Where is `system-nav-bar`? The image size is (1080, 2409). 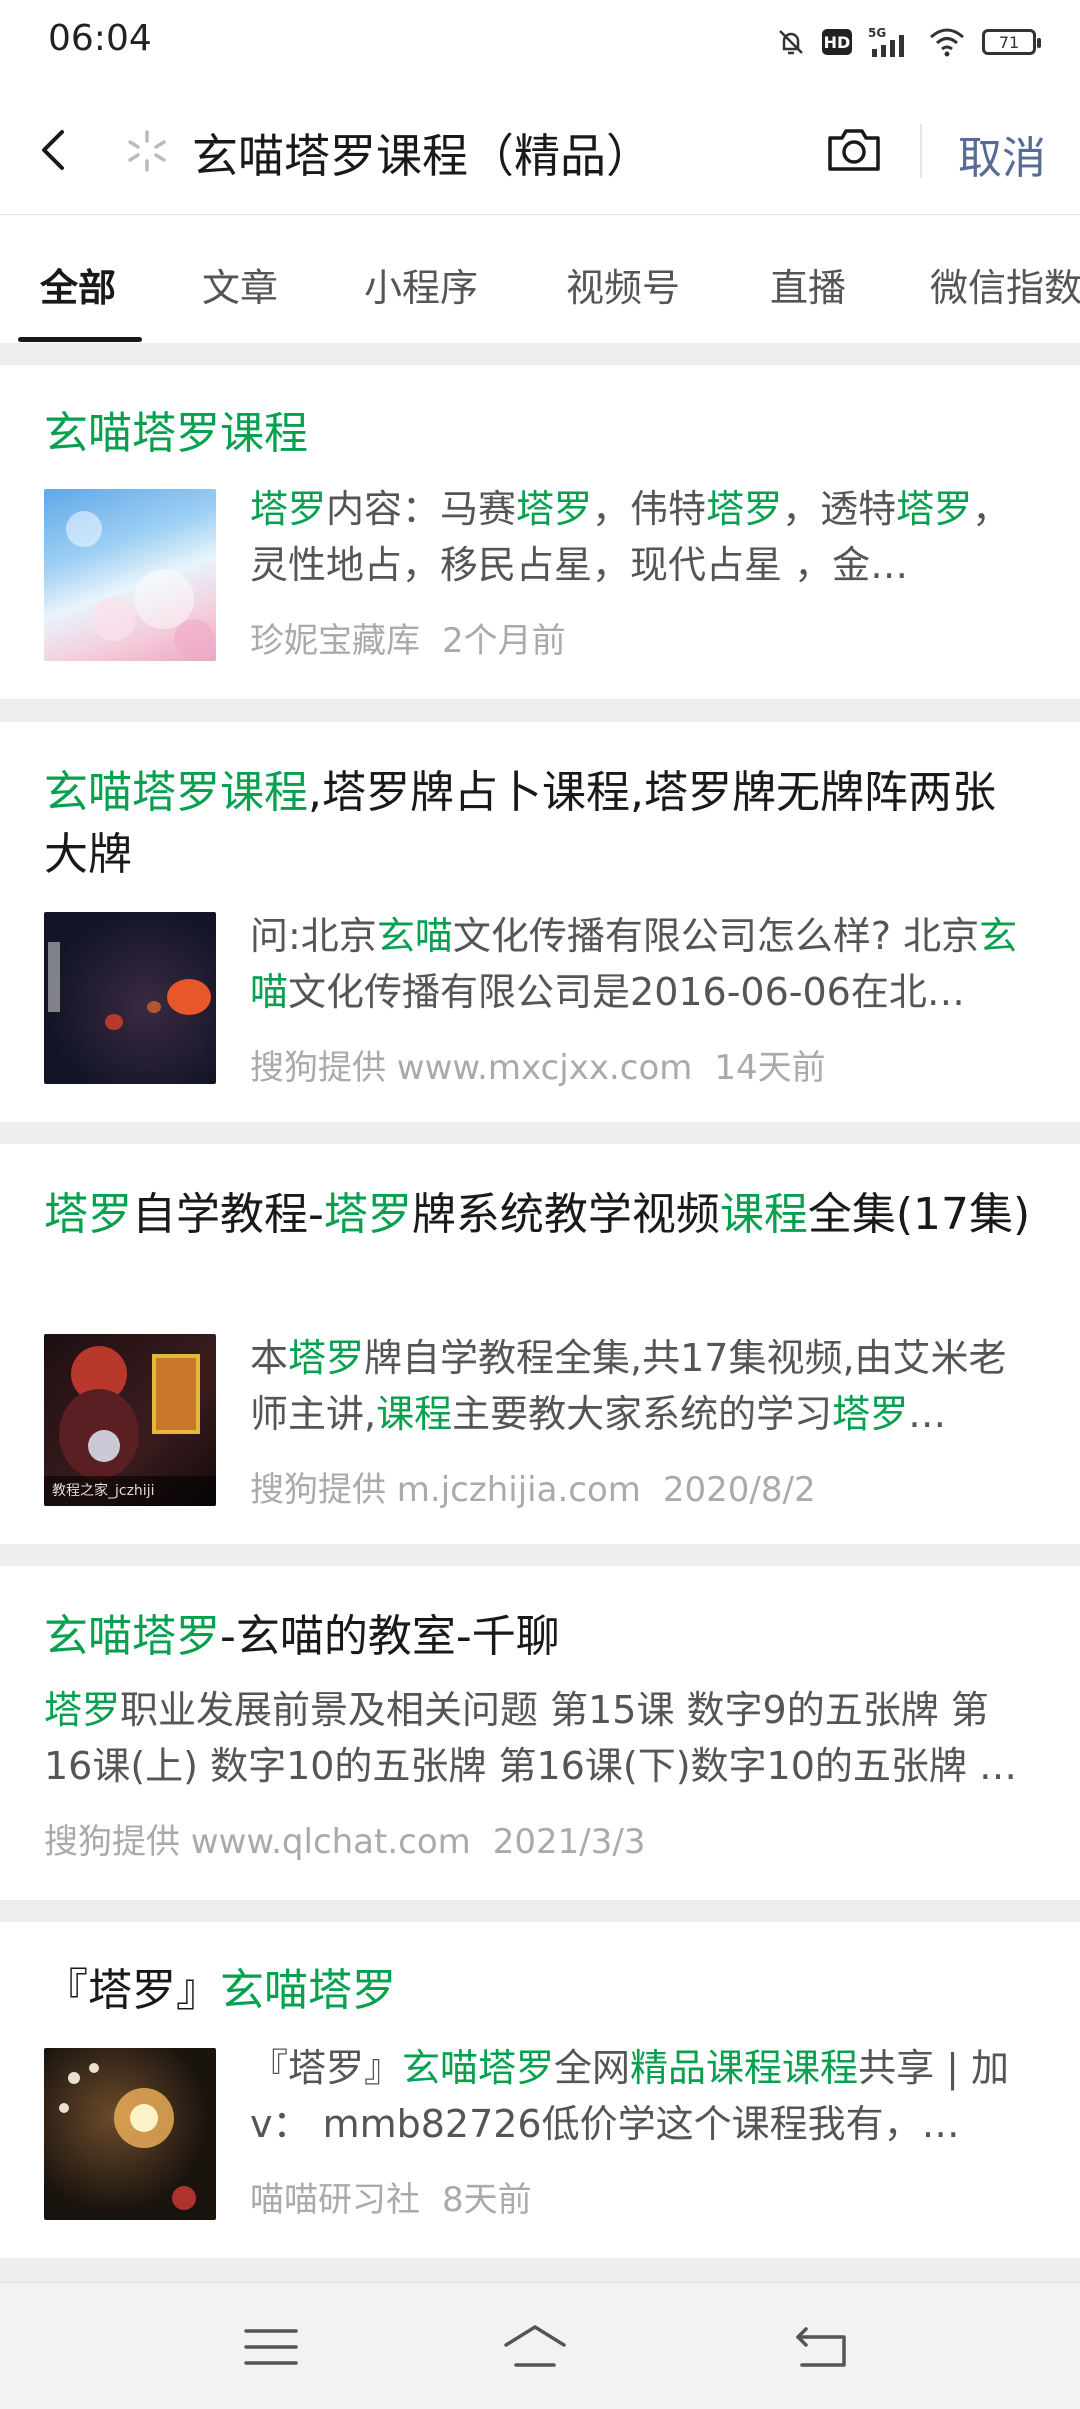
system-nav-bar is located at coordinates (540, 2345).